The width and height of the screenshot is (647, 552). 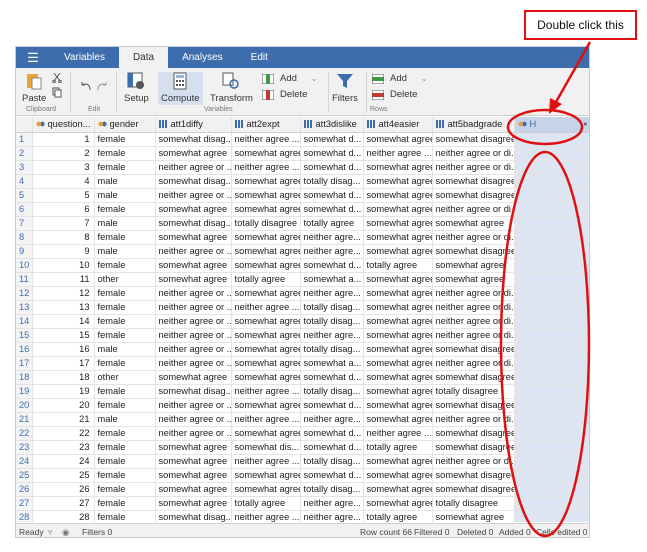 What do you see at coordinates (290, 78) in the screenshot?
I see `add-variable-button: Add ⌄` at bounding box center [290, 78].